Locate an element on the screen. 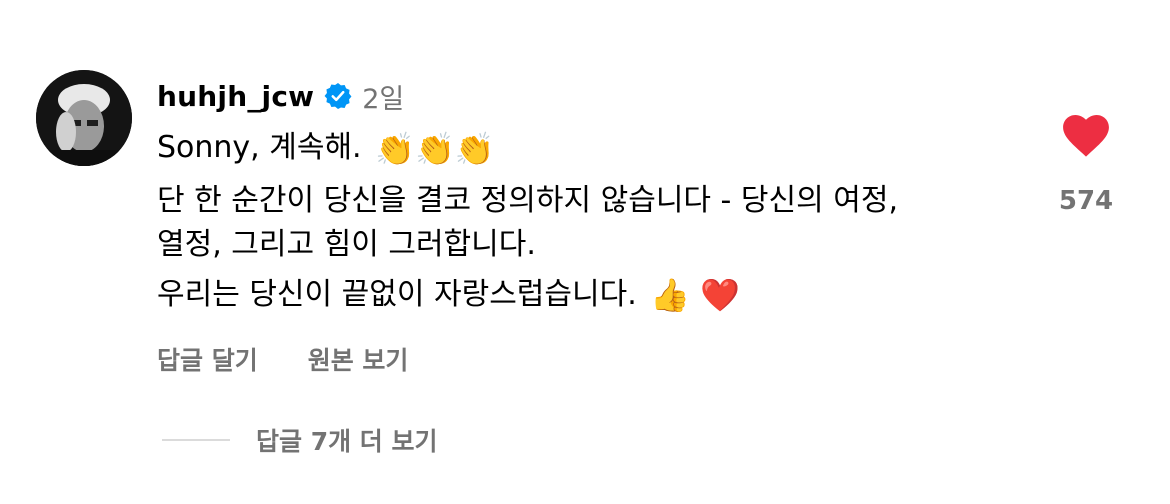 This screenshot has height=504, width=1170. like-count: 574 is located at coordinates (1086, 201).